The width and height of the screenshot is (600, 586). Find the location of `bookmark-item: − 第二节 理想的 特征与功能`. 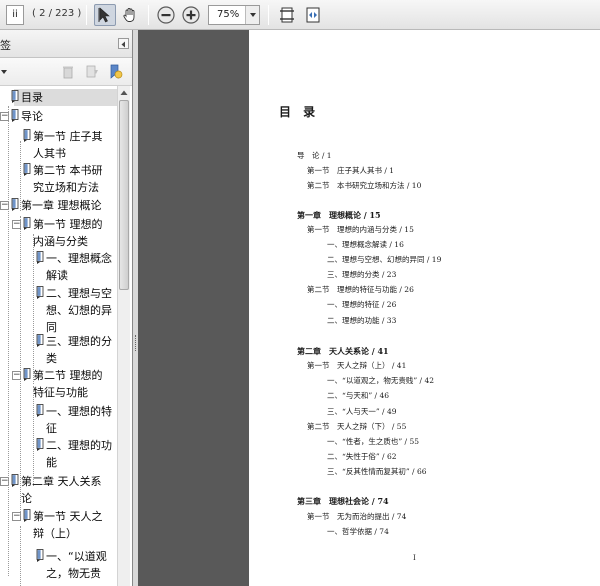

bookmark-item: − 第二节 理想的 特征与功能 is located at coordinates (59, 384).